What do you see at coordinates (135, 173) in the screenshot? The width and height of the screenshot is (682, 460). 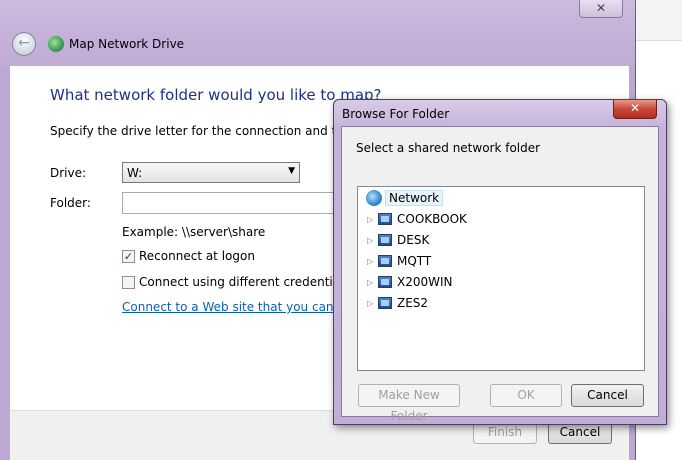 I see `drive-select-value: W:` at bounding box center [135, 173].